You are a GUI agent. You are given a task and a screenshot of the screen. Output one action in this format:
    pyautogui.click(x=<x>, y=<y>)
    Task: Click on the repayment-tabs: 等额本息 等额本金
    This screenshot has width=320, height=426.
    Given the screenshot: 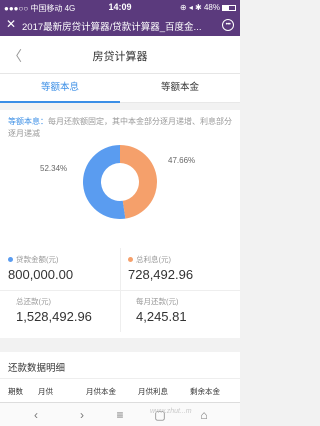 What is the action you would take?
    pyautogui.click(x=120, y=88)
    